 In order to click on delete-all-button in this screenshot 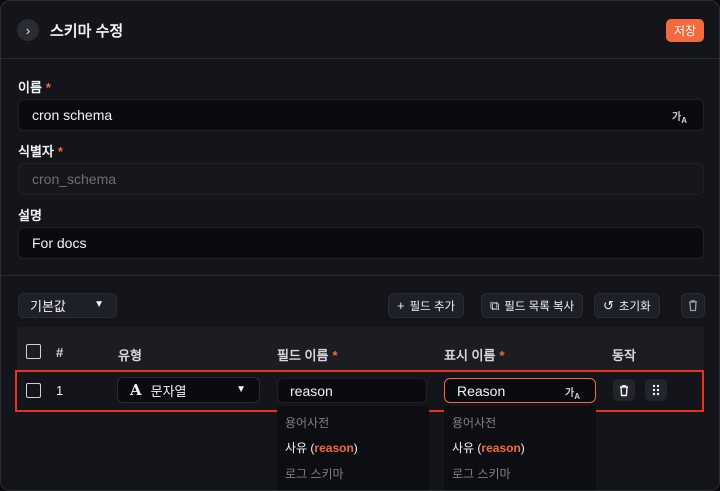, I will do `click(693, 305)`.